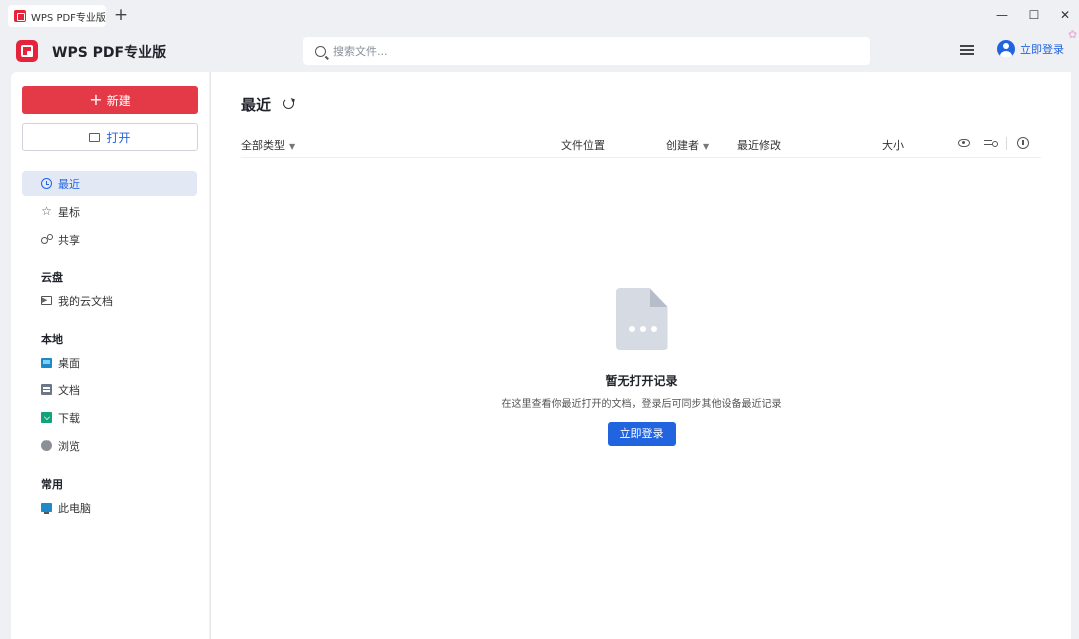 This screenshot has height=639, width=1079. I want to click on sidebar-item-label: 此电脑, so click(74, 508).